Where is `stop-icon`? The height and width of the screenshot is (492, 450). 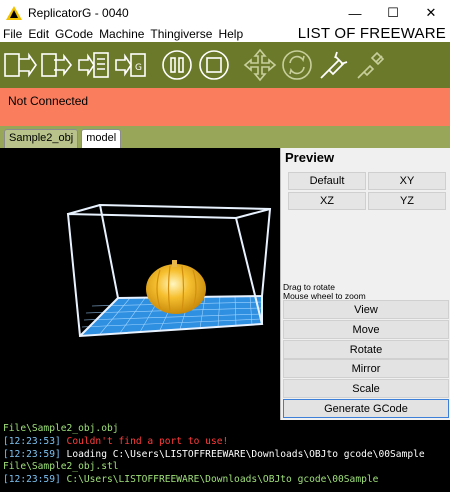 stop-icon is located at coordinates (214, 65).